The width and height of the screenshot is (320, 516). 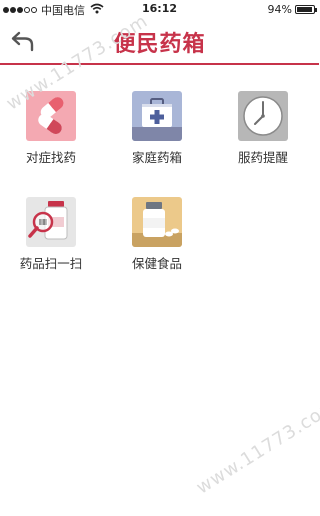 I want to click on grid-item-label: 保健食品, so click(x=156, y=263).